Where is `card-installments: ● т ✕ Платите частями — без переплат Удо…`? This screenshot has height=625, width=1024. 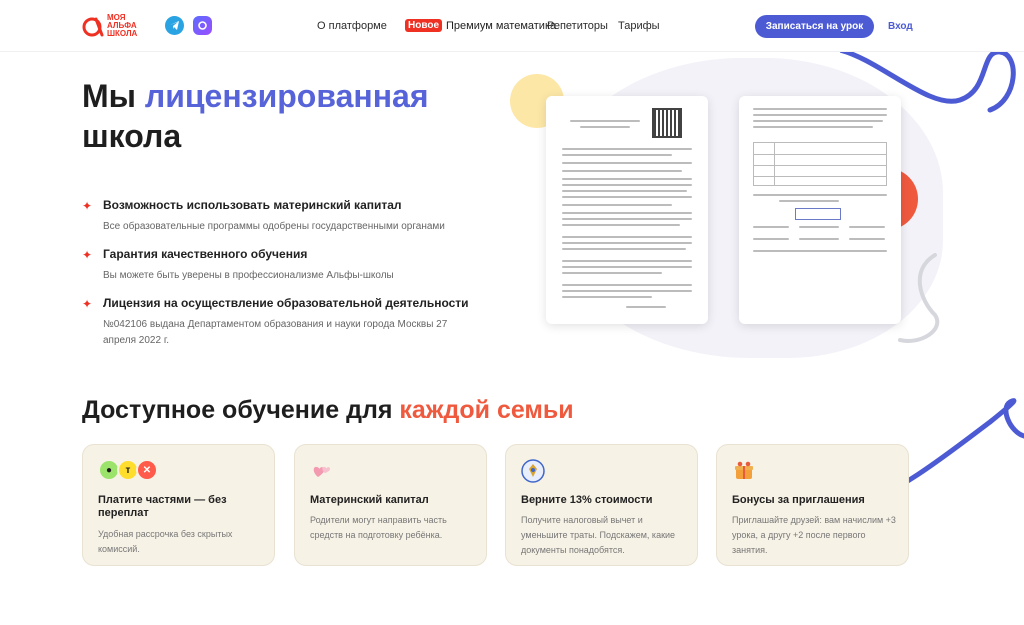 card-installments: ● т ✕ Платите частями — без переплат Удо… is located at coordinates (178, 505).